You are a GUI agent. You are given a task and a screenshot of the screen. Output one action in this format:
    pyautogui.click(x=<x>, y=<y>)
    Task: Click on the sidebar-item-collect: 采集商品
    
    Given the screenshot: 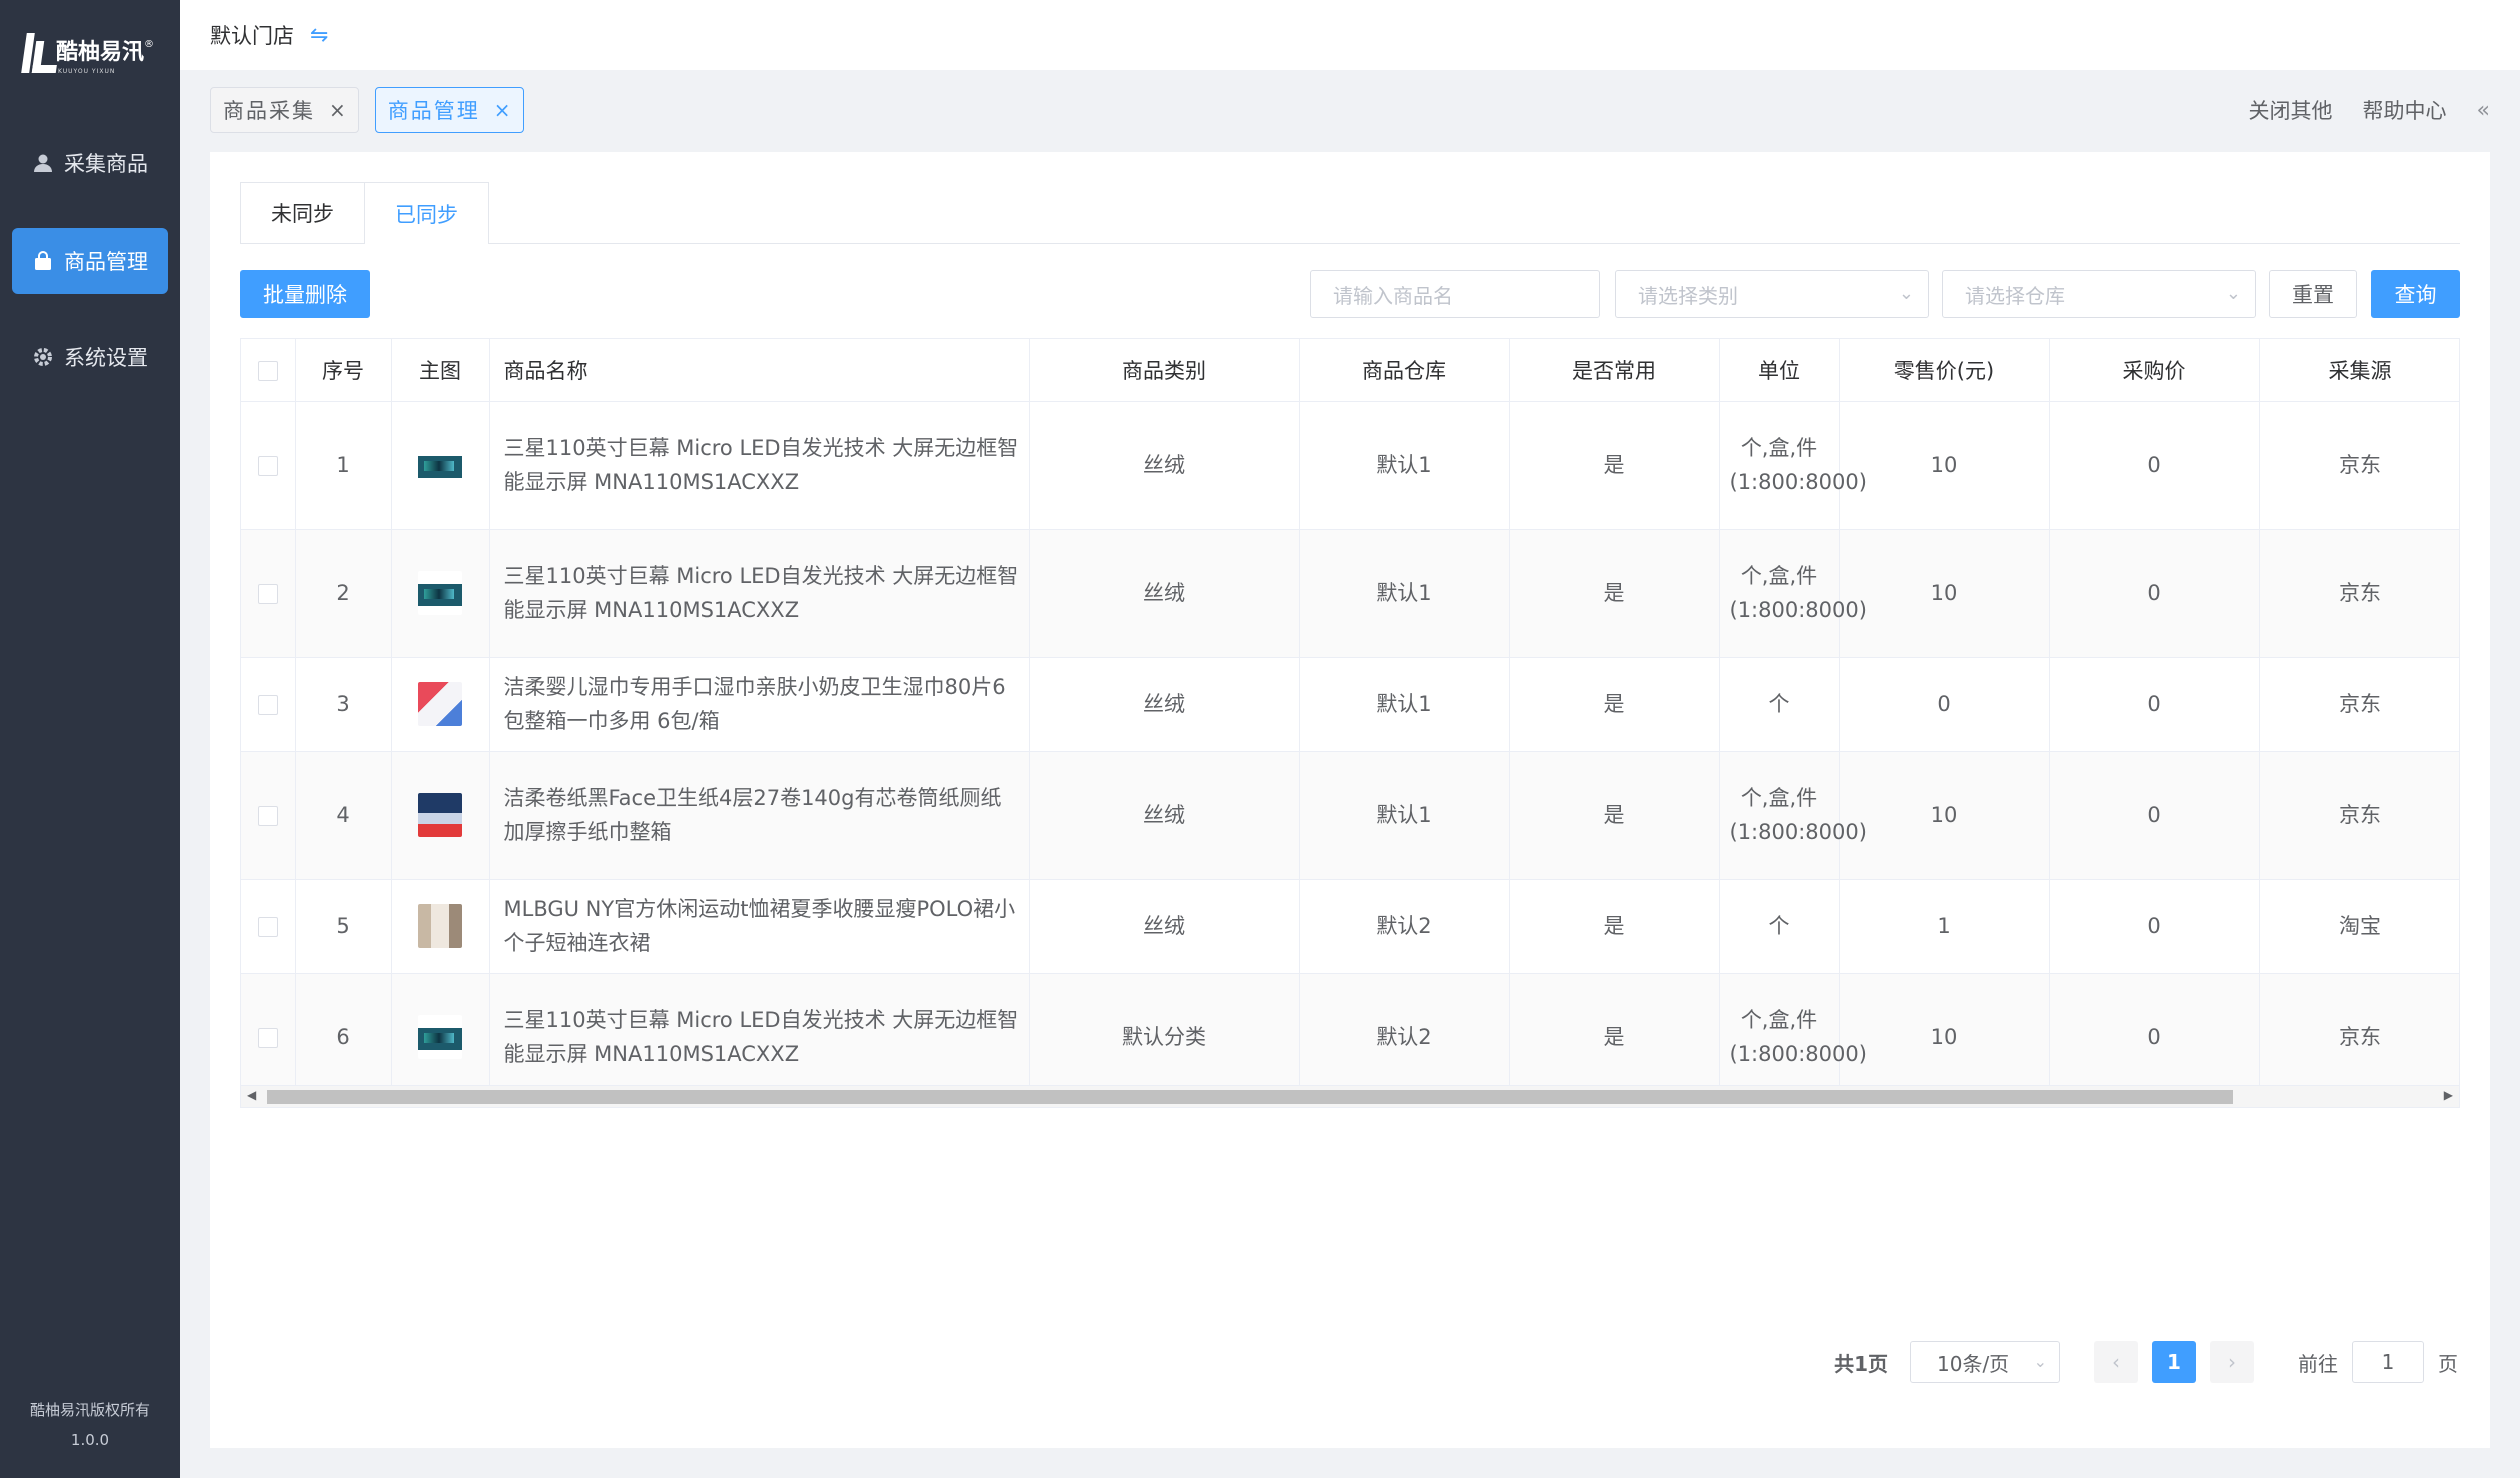 What is the action you would take?
    pyautogui.click(x=90, y=163)
    